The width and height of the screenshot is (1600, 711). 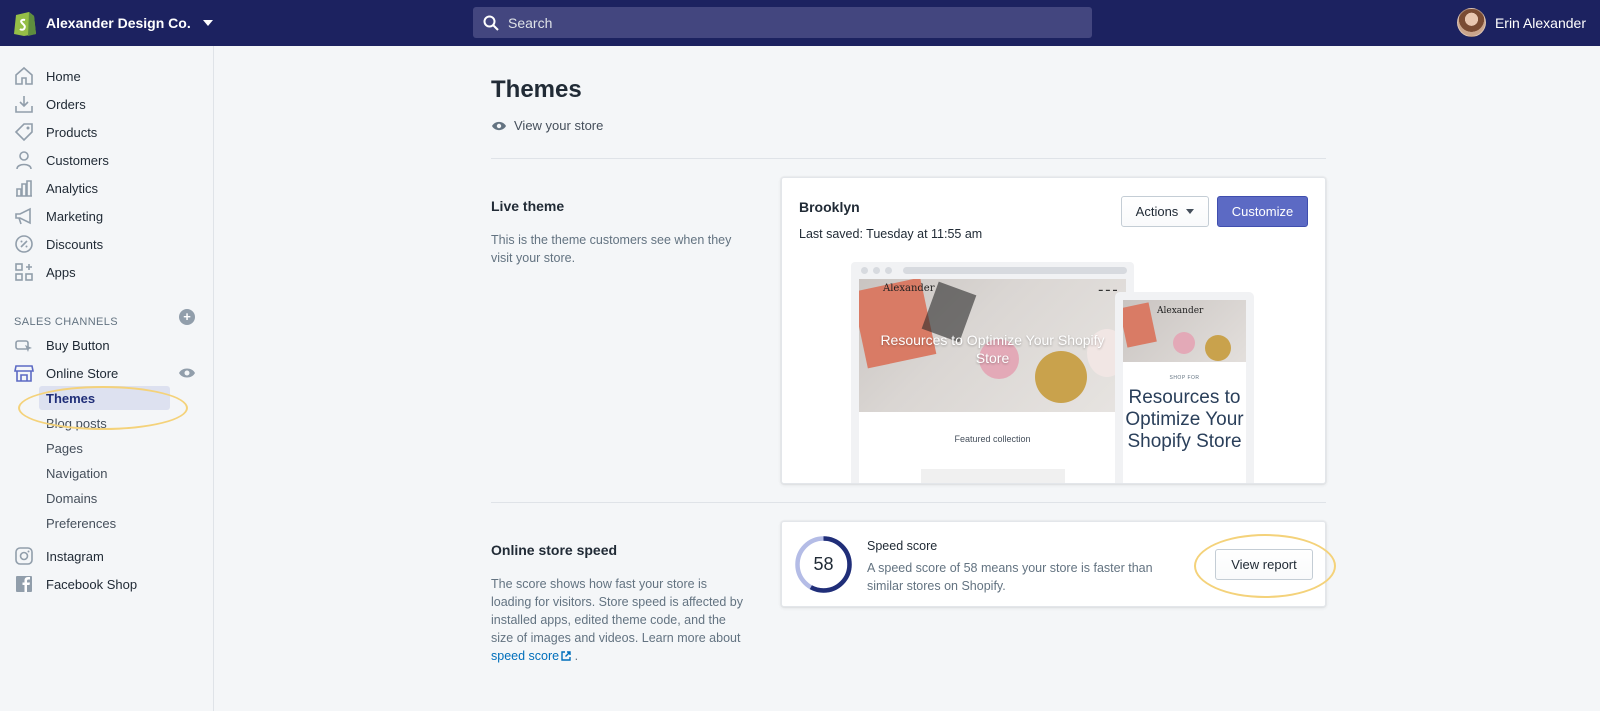 I want to click on sidebar-subitem-pages: Pages, so click(x=104, y=448).